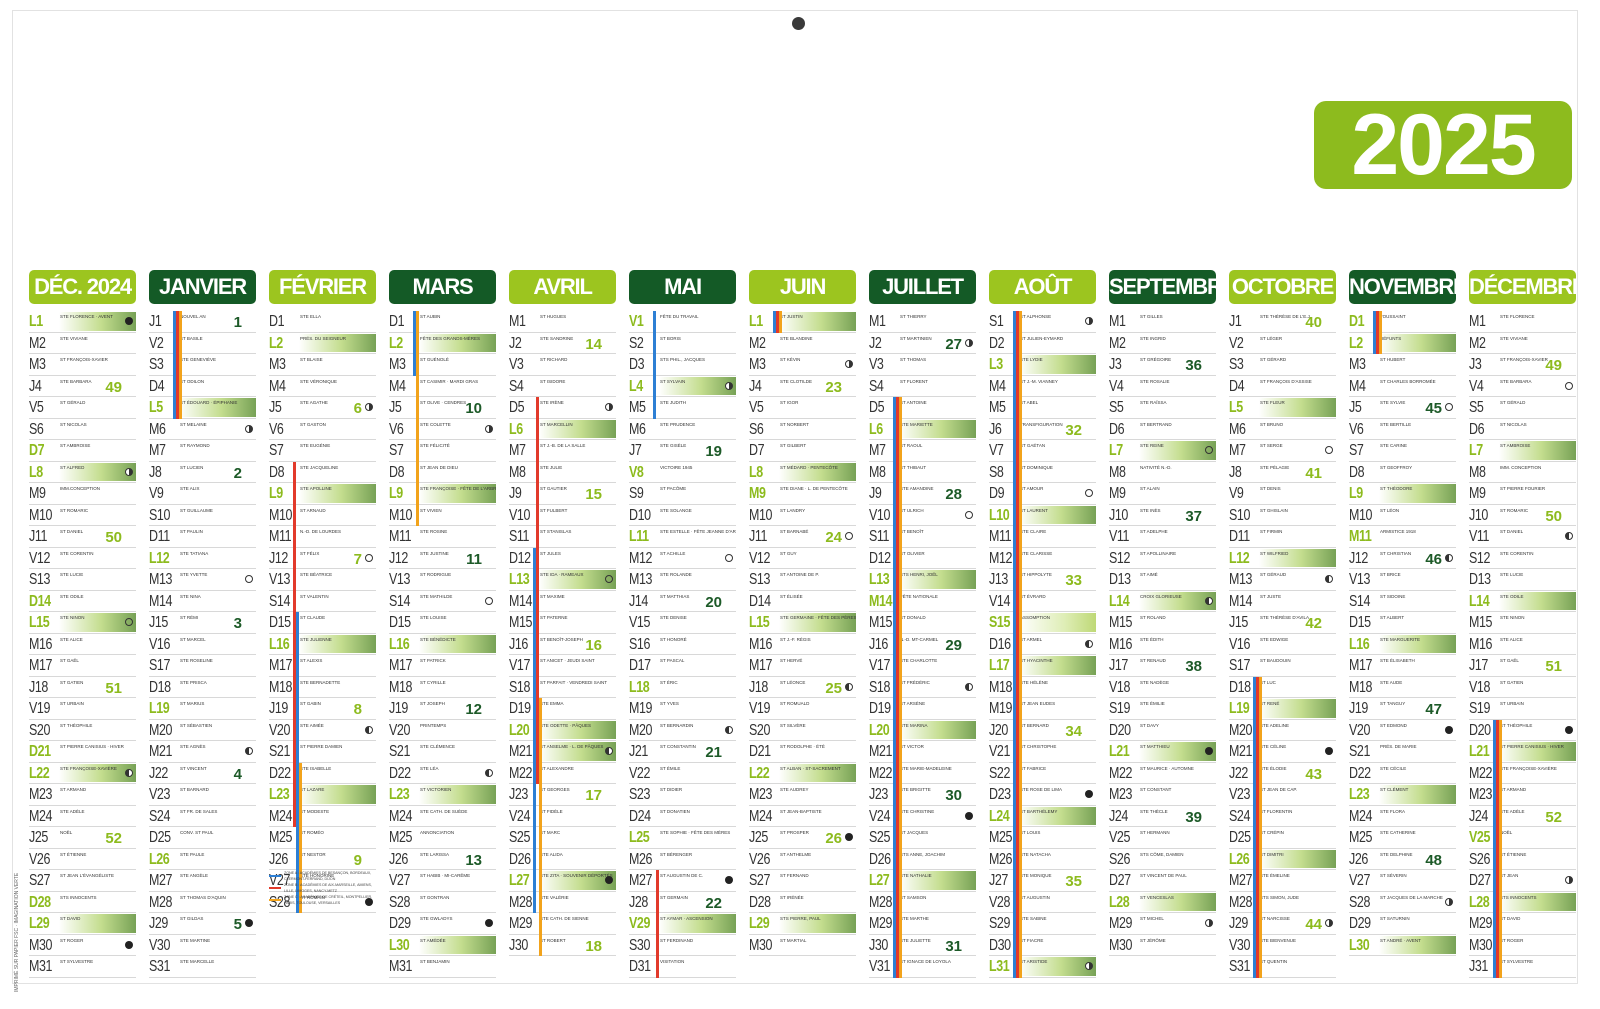 This screenshot has height=1009, width=1600. I want to click on day-info: ST RAOUL, so click(938, 445).